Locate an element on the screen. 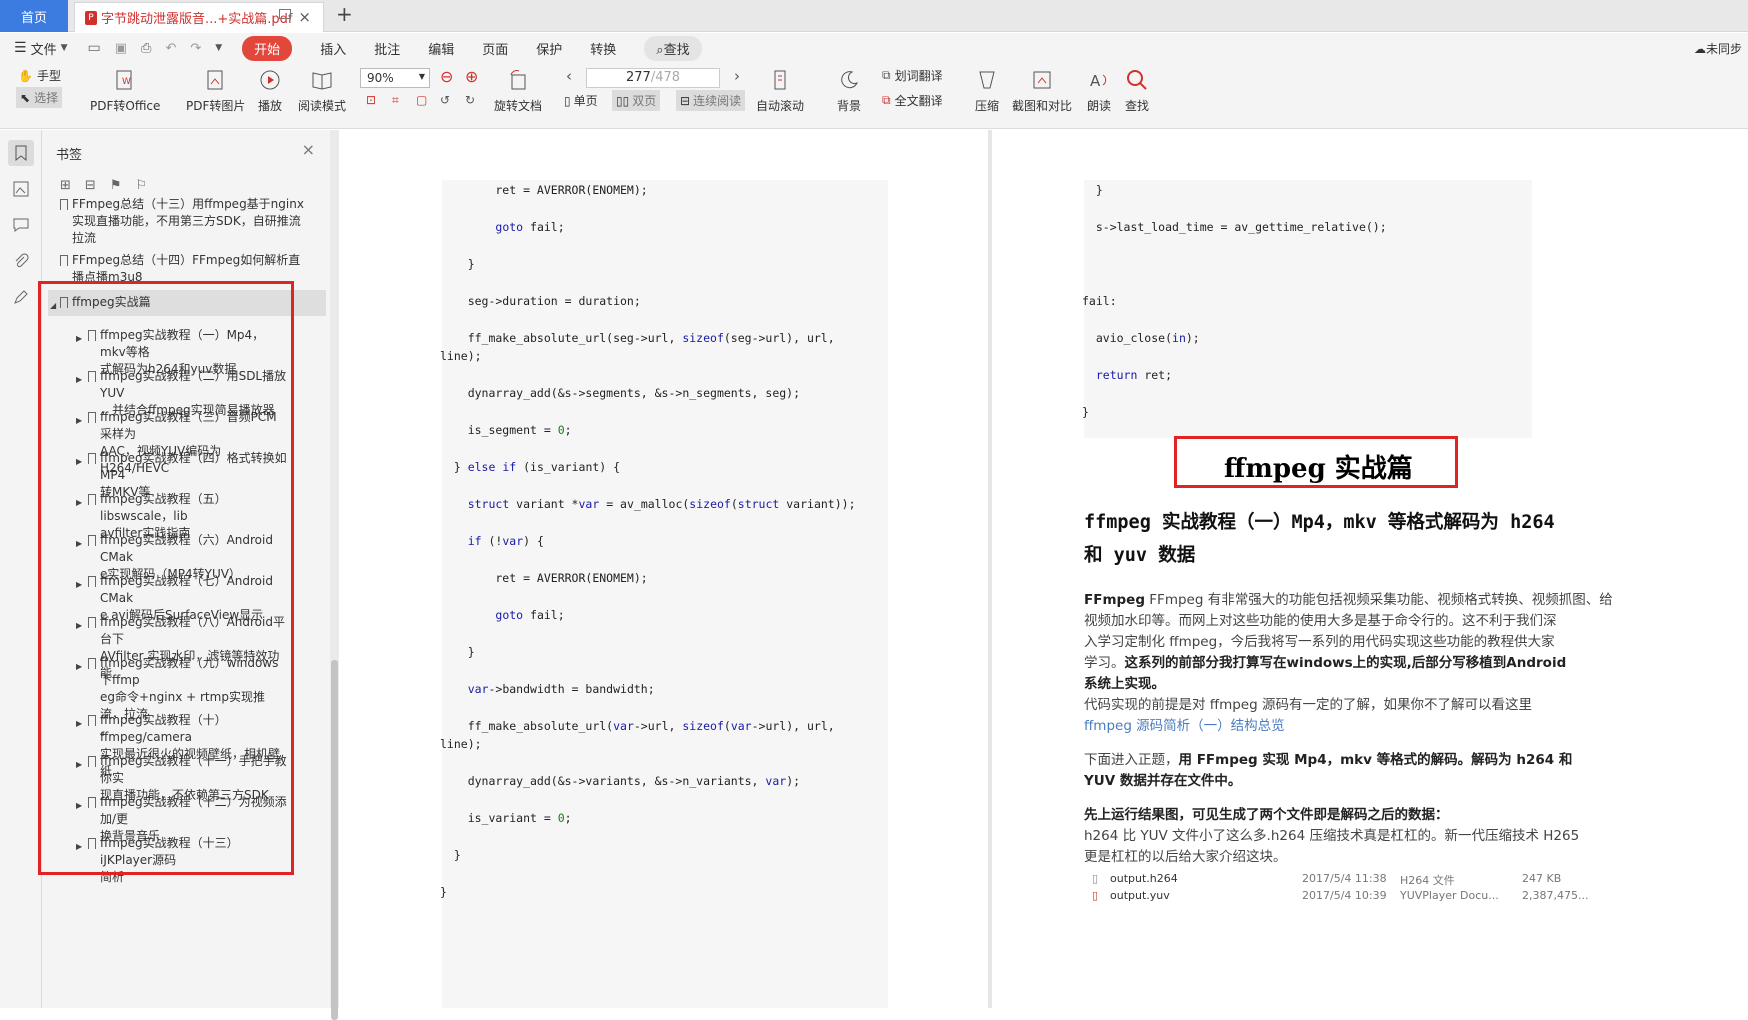 The image size is (1748, 1020). comment-panel-icon is located at coordinates (21, 225).